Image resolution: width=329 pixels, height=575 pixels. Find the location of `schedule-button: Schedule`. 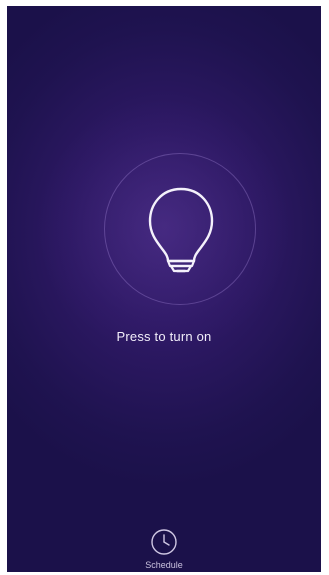

schedule-button: Schedule is located at coordinates (164, 550).